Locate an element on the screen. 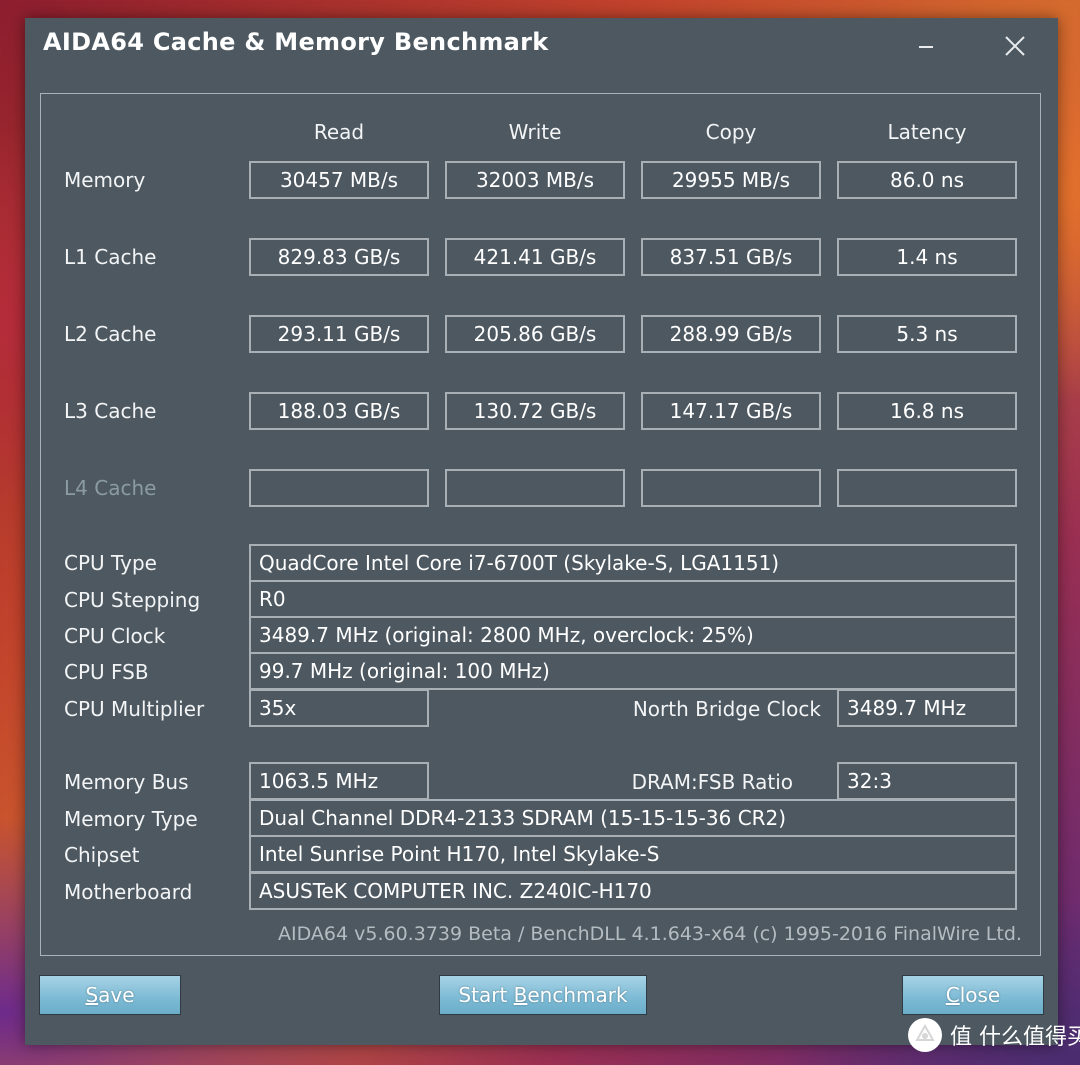 This screenshot has width=1080, height=1065. header-copy: Copy is located at coordinates (731, 132).